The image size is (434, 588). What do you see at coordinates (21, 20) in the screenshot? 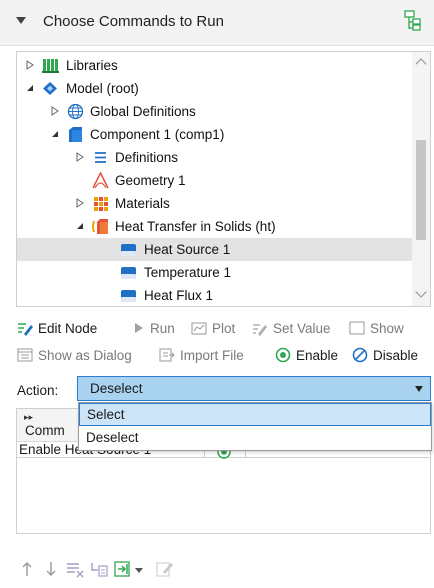
I see `collapse-triangle-icon` at bounding box center [21, 20].